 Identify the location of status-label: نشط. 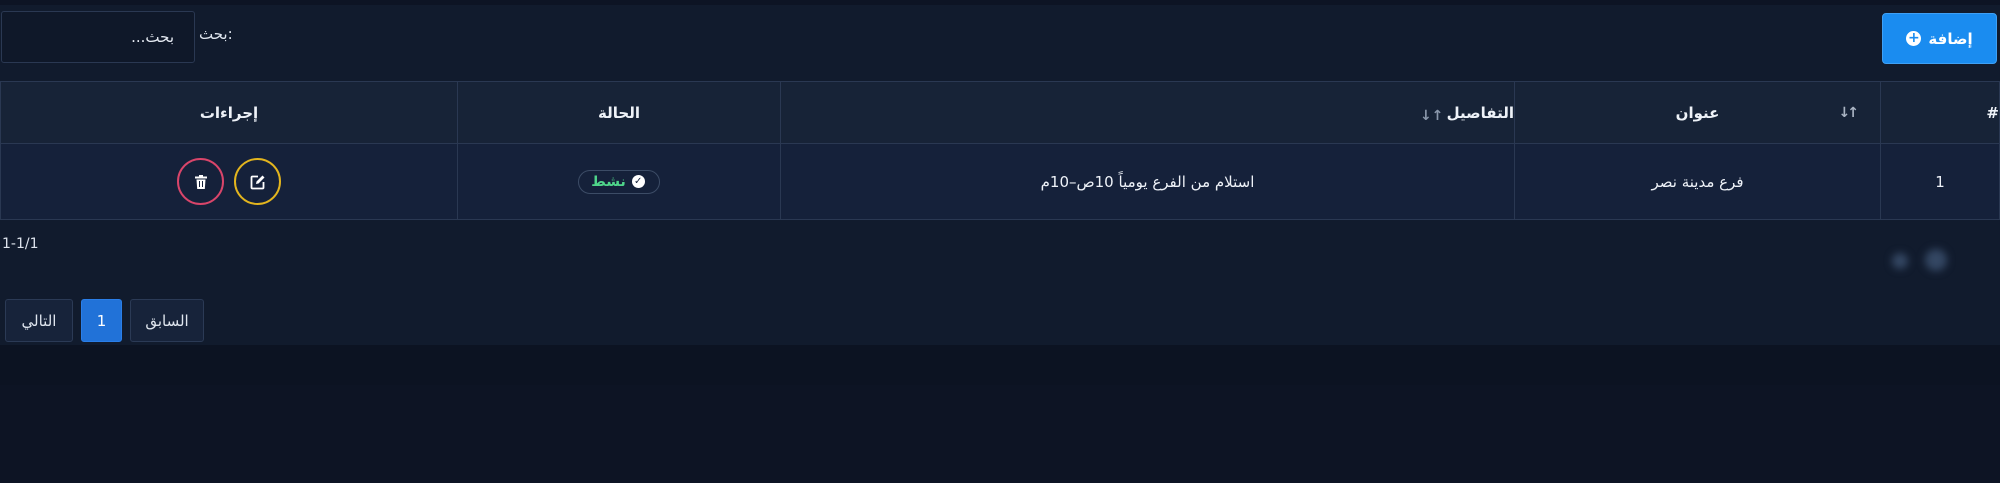
(608, 181).